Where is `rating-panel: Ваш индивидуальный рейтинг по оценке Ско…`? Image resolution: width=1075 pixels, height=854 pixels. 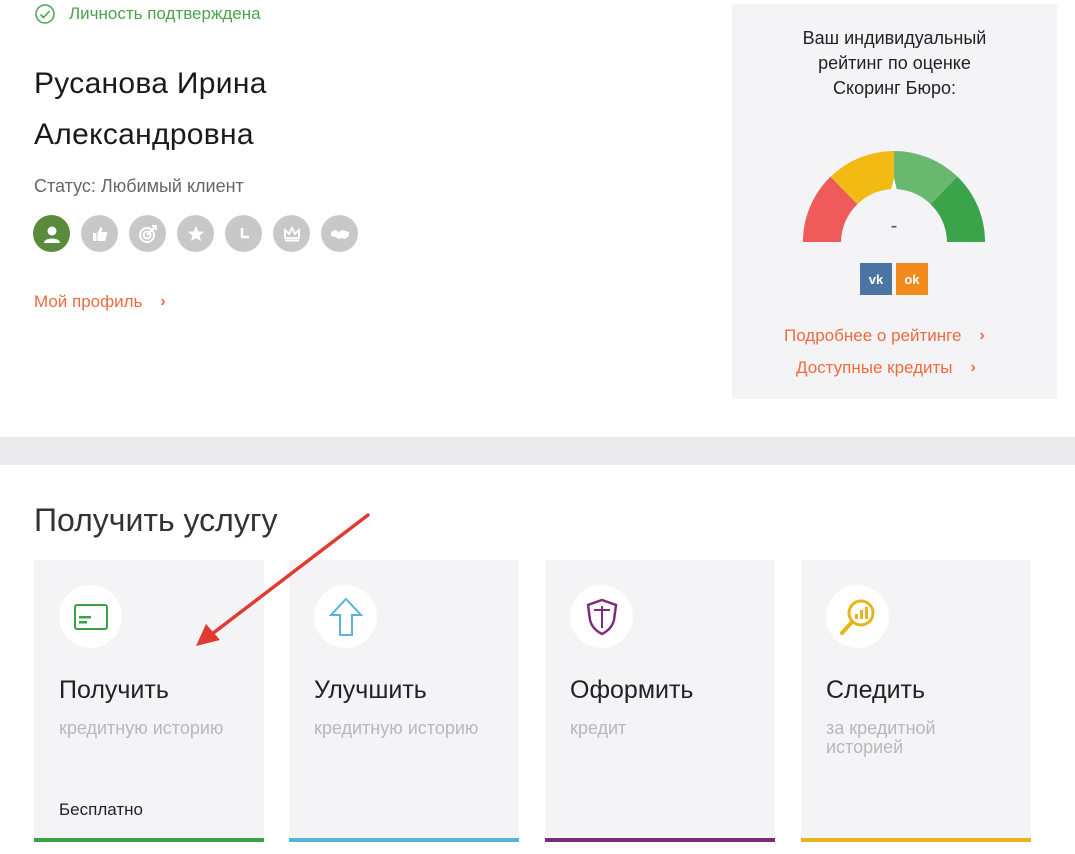 rating-panel: Ваш индивидуальный рейтинг по оценке Ско… is located at coordinates (894, 201).